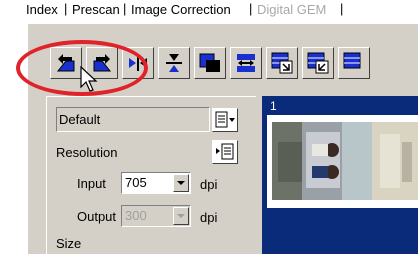 The image size is (418, 254). I want to click on crop-image-alt-icon, so click(318, 63).